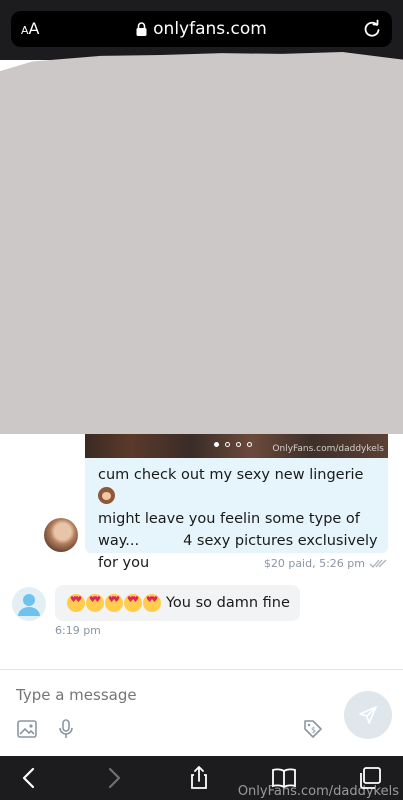  I want to click on received-message-time: 6:19 pm, so click(78, 630).